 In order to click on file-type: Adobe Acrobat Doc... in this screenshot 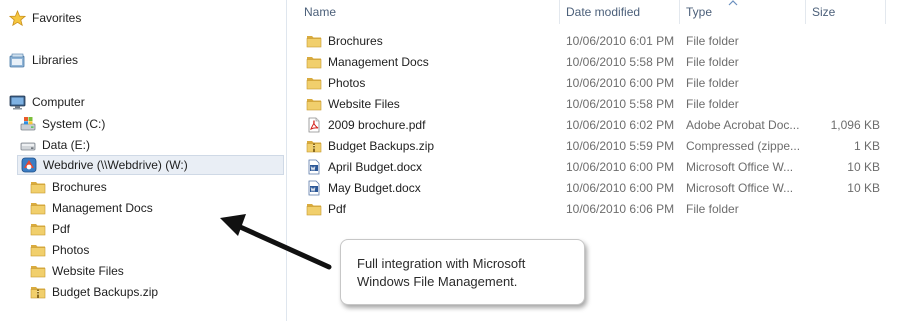, I will do `click(743, 124)`.